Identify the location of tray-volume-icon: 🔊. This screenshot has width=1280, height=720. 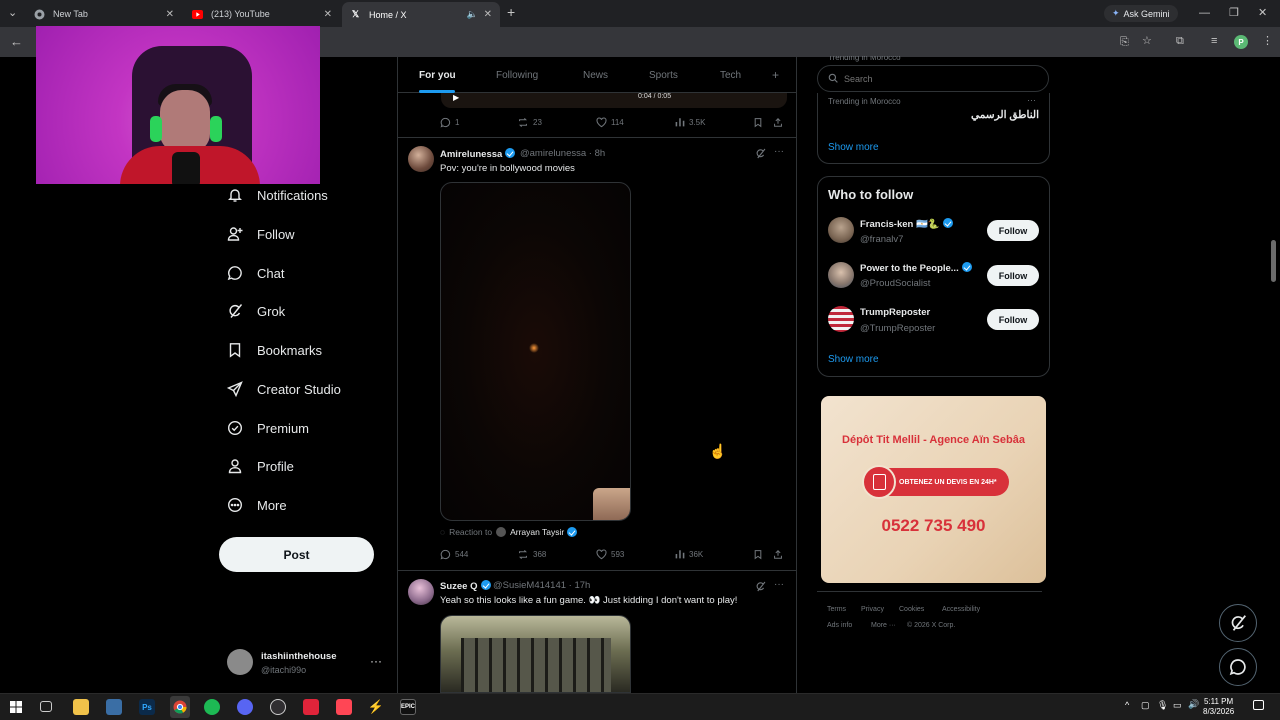
(1193, 704).